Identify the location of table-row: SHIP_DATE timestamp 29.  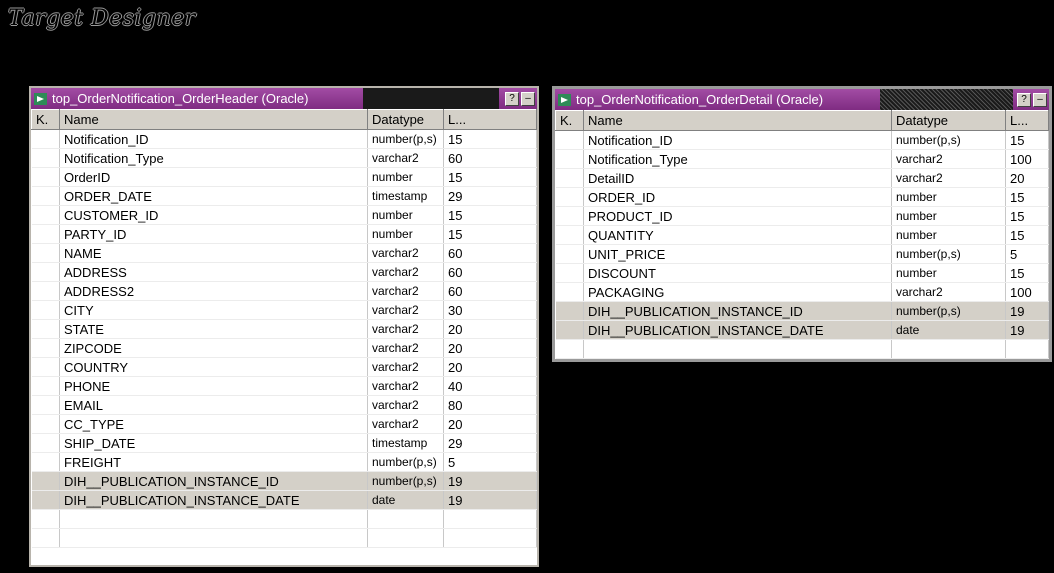
(284, 443).